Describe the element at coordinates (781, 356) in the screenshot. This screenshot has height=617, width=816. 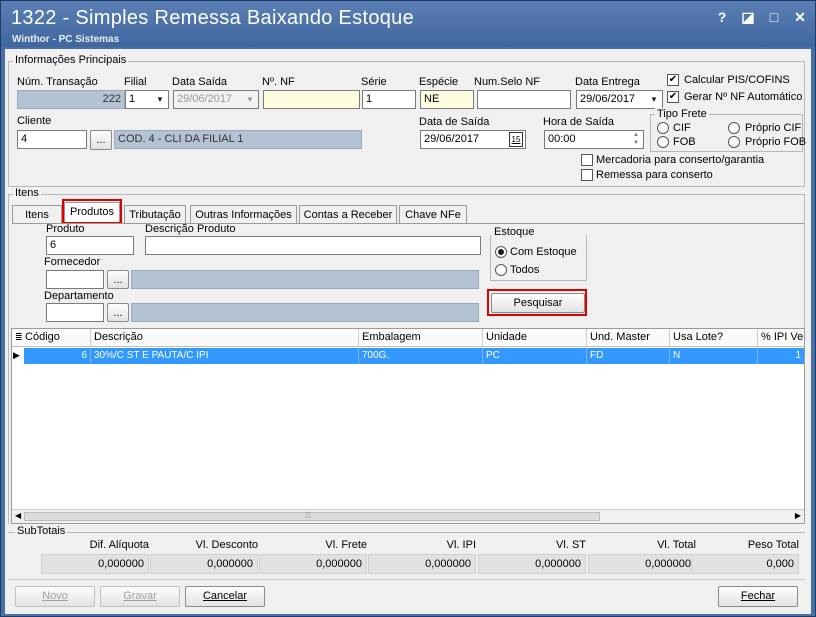
I see `cell-ipi: 1` at that location.